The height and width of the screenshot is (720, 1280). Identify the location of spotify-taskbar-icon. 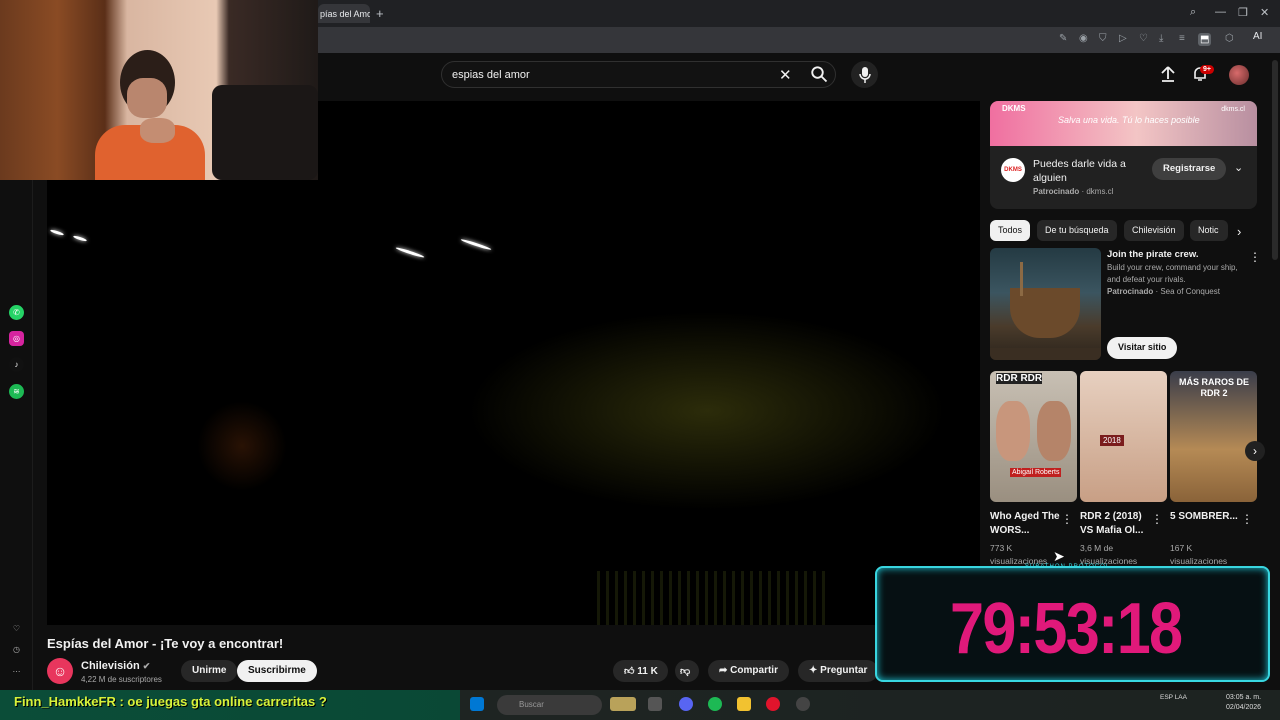
(715, 704).